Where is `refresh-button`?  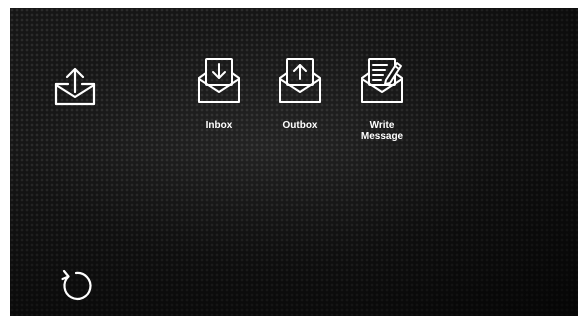
refresh-button is located at coordinates (76, 286).